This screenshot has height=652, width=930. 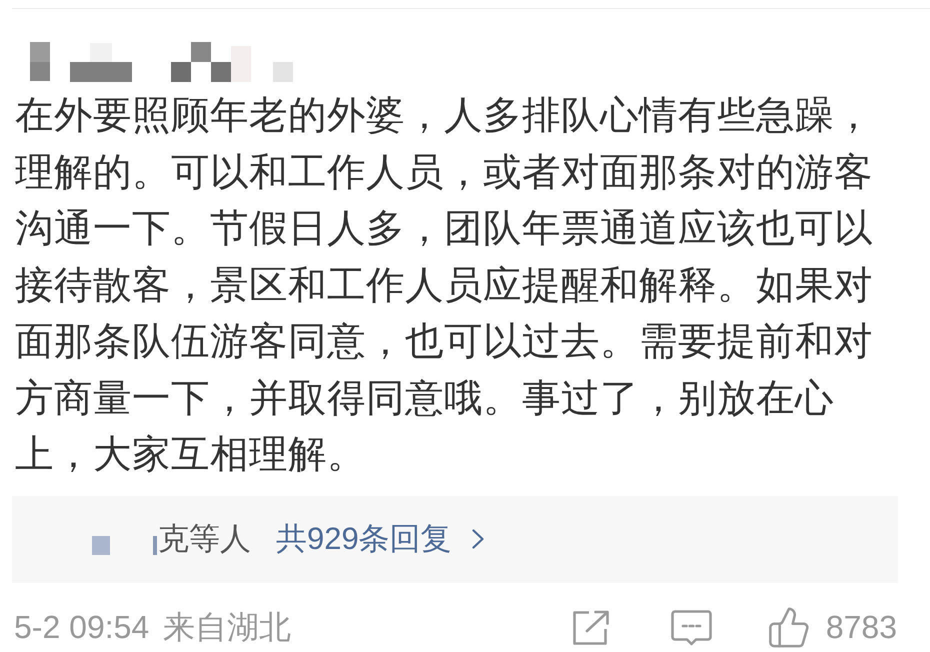 What do you see at coordinates (227, 627) in the screenshot?
I see `post-location: 来自湖北` at bounding box center [227, 627].